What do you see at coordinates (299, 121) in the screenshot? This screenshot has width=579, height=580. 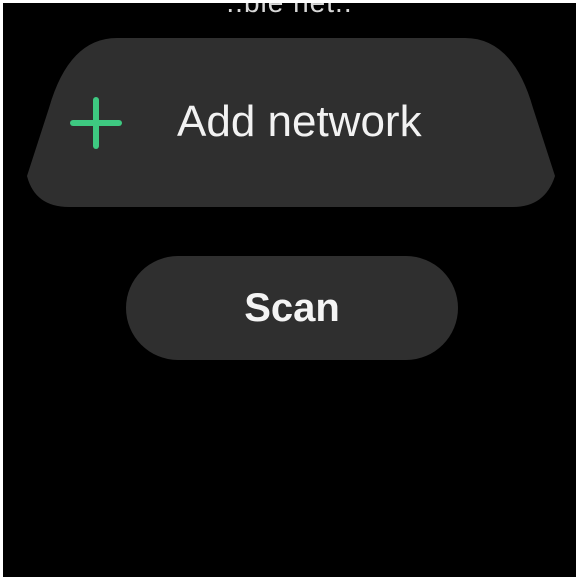 I see `add-network-label: Add network` at bounding box center [299, 121].